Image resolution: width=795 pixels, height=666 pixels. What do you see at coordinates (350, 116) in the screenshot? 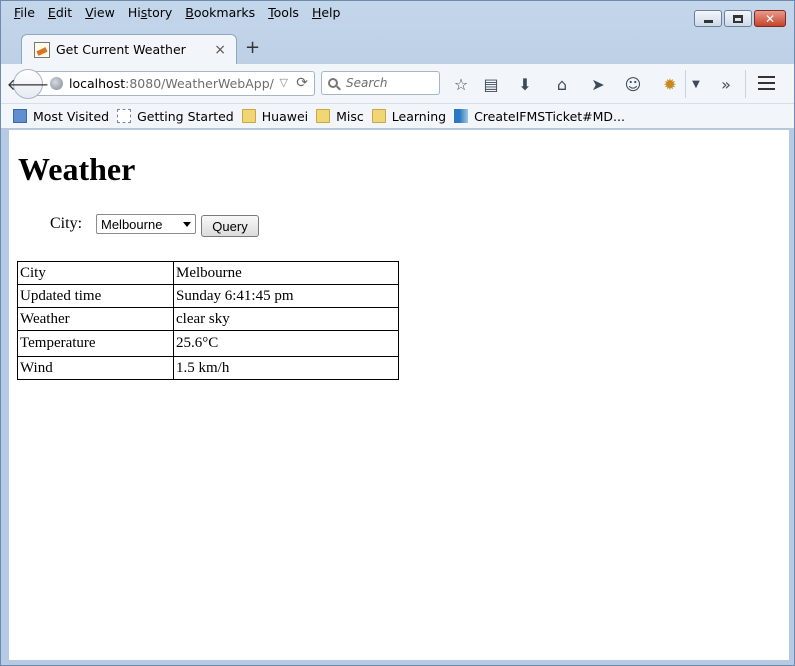
I see `bookmark-label: Misc` at bounding box center [350, 116].